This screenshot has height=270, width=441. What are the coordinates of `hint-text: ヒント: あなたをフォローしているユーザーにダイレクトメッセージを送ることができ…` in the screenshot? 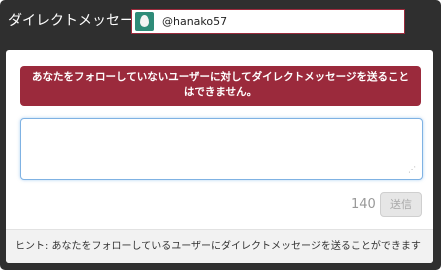 It's located at (219, 246).